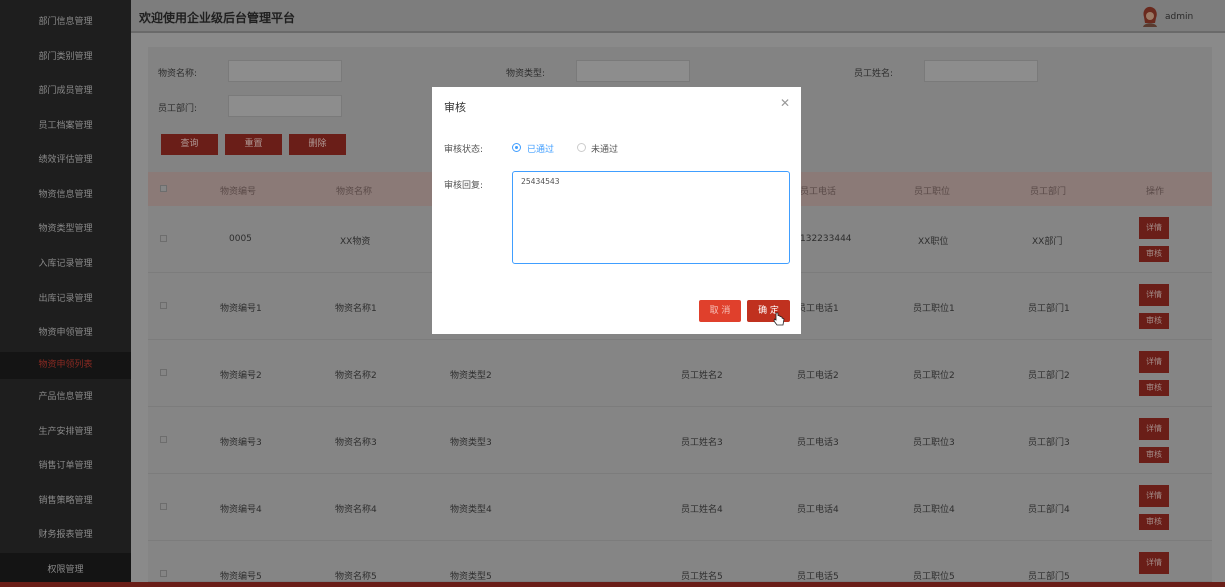 Image resolution: width=1225 pixels, height=587 pixels. I want to click on cell-employee-dept: XX部门, so click(1047, 242).